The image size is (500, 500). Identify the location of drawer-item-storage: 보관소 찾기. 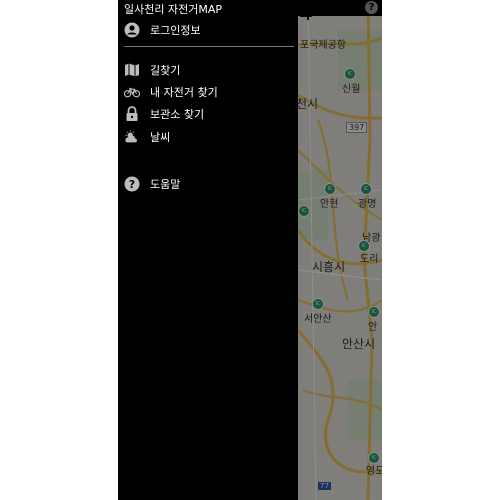
(164, 114).